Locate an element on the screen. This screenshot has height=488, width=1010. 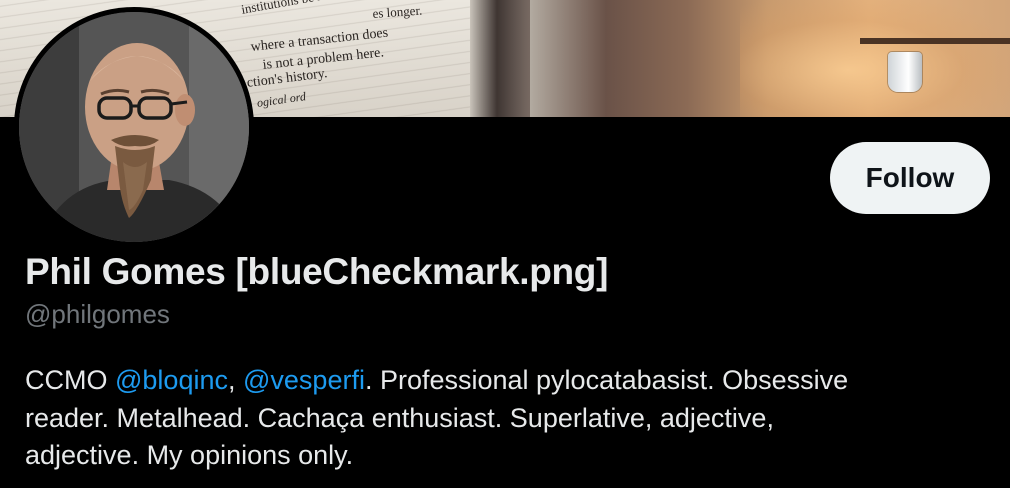
follow-button: Follow is located at coordinates (910, 178).